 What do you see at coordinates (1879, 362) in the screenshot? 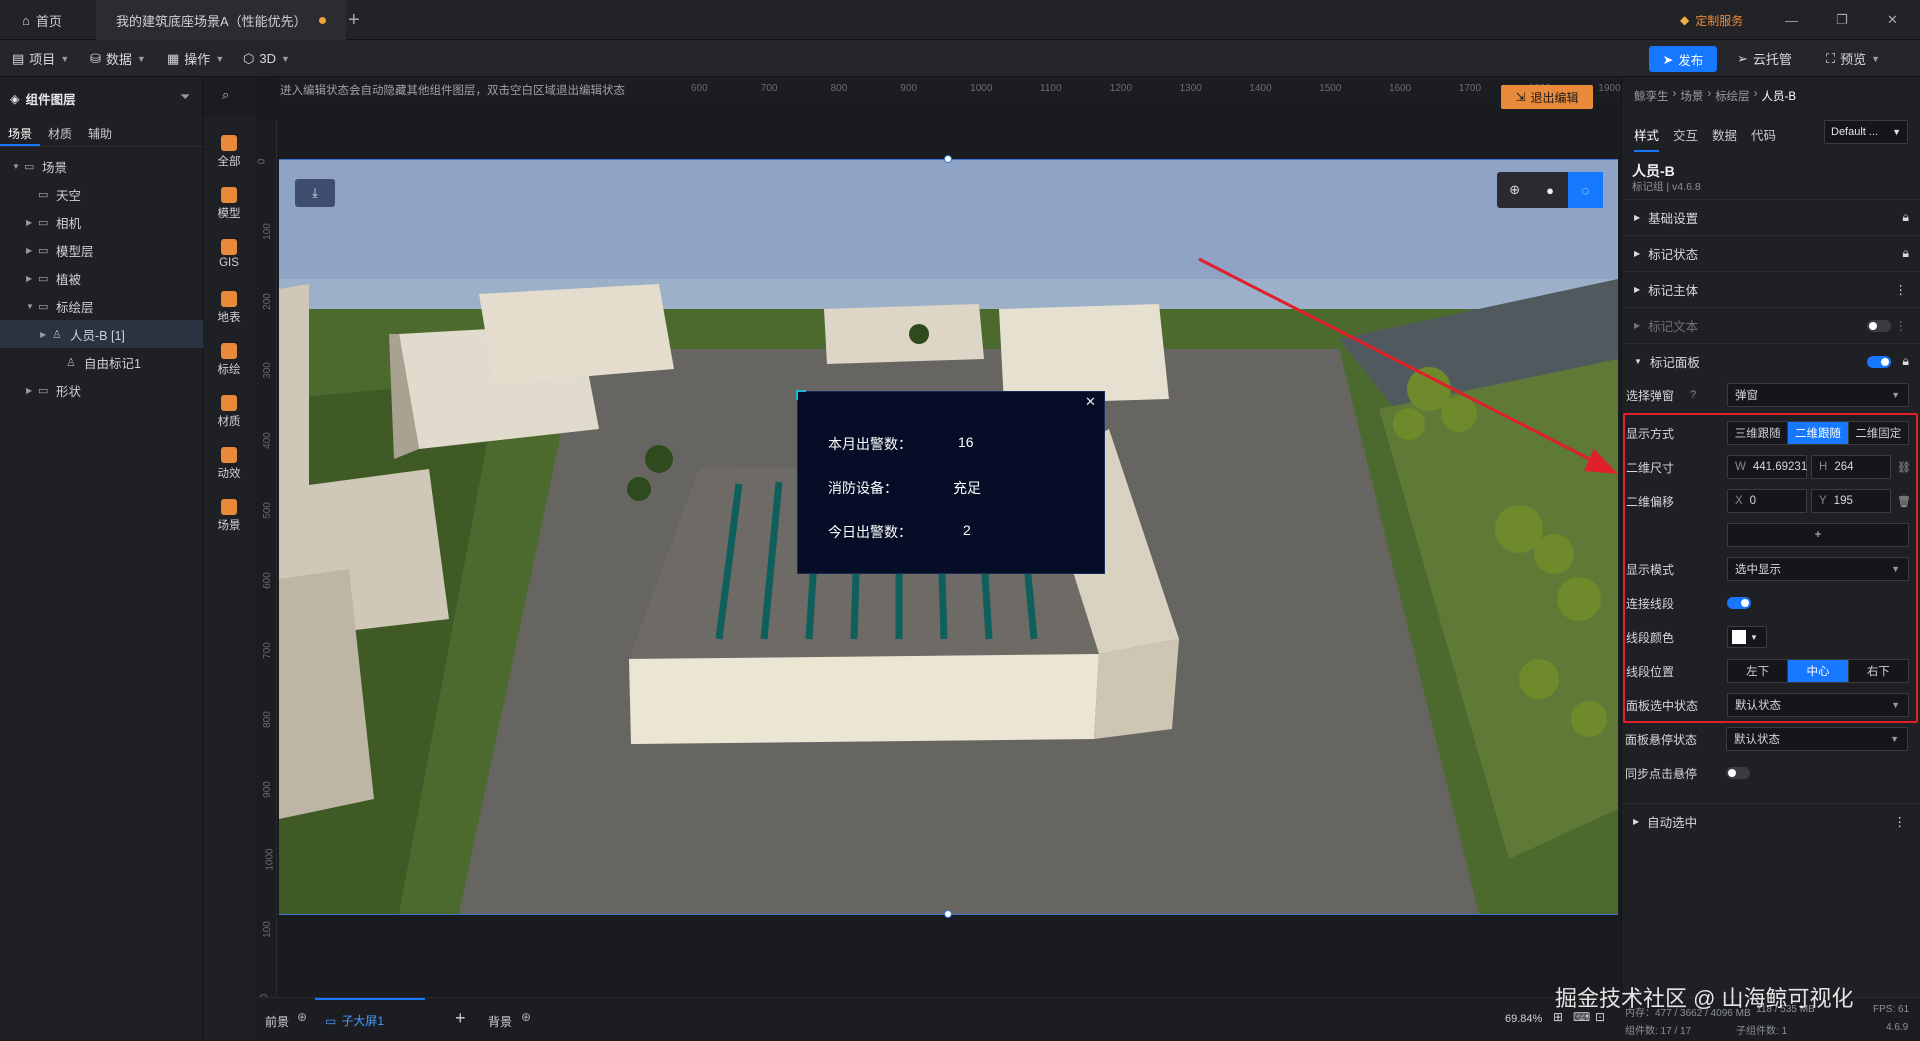
I see `marker-panel-toggle` at bounding box center [1879, 362].